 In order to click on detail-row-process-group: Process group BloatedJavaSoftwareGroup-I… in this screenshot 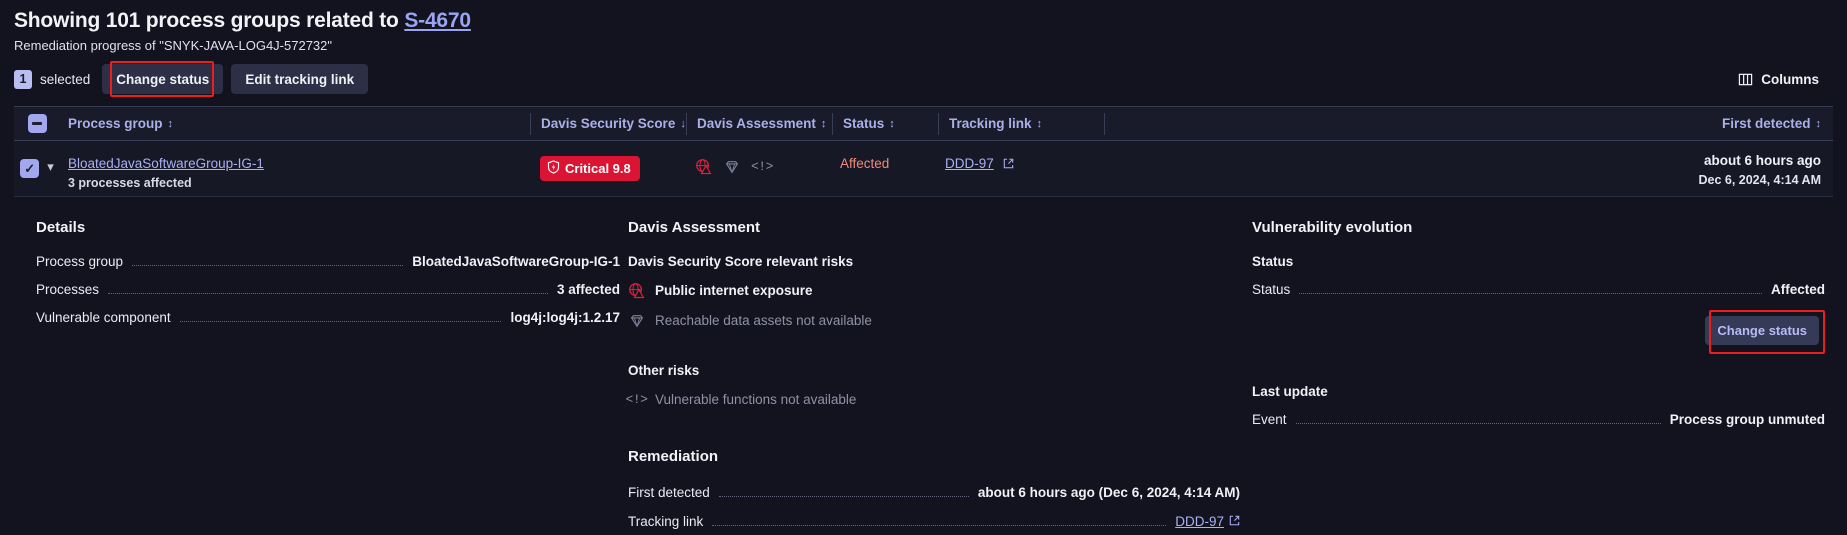, I will do `click(328, 262)`.